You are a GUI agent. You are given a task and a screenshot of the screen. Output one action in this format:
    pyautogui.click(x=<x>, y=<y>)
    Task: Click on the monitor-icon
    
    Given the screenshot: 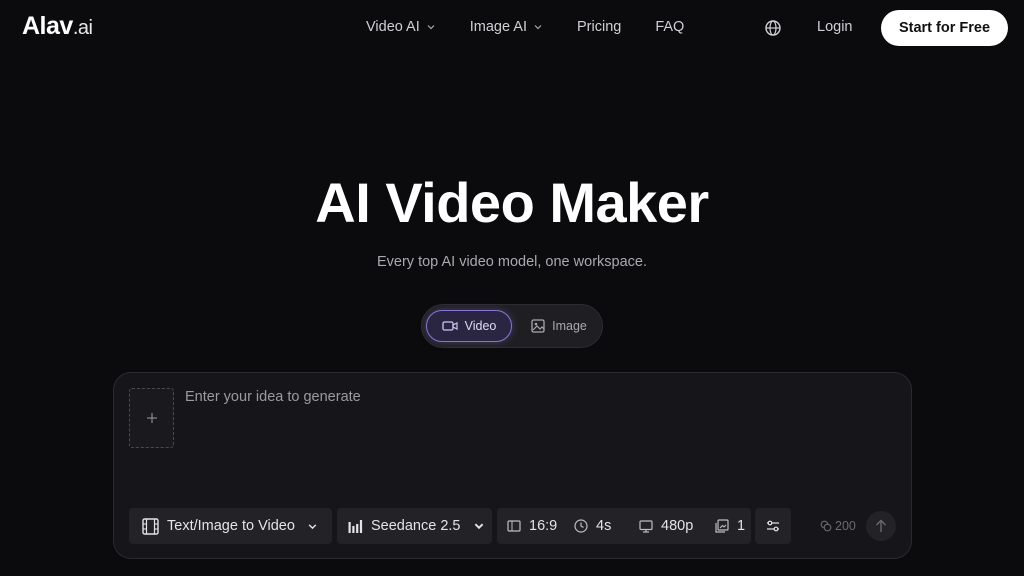 What is the action you would take?
    pyautogui.click(x=646, y=526)
    